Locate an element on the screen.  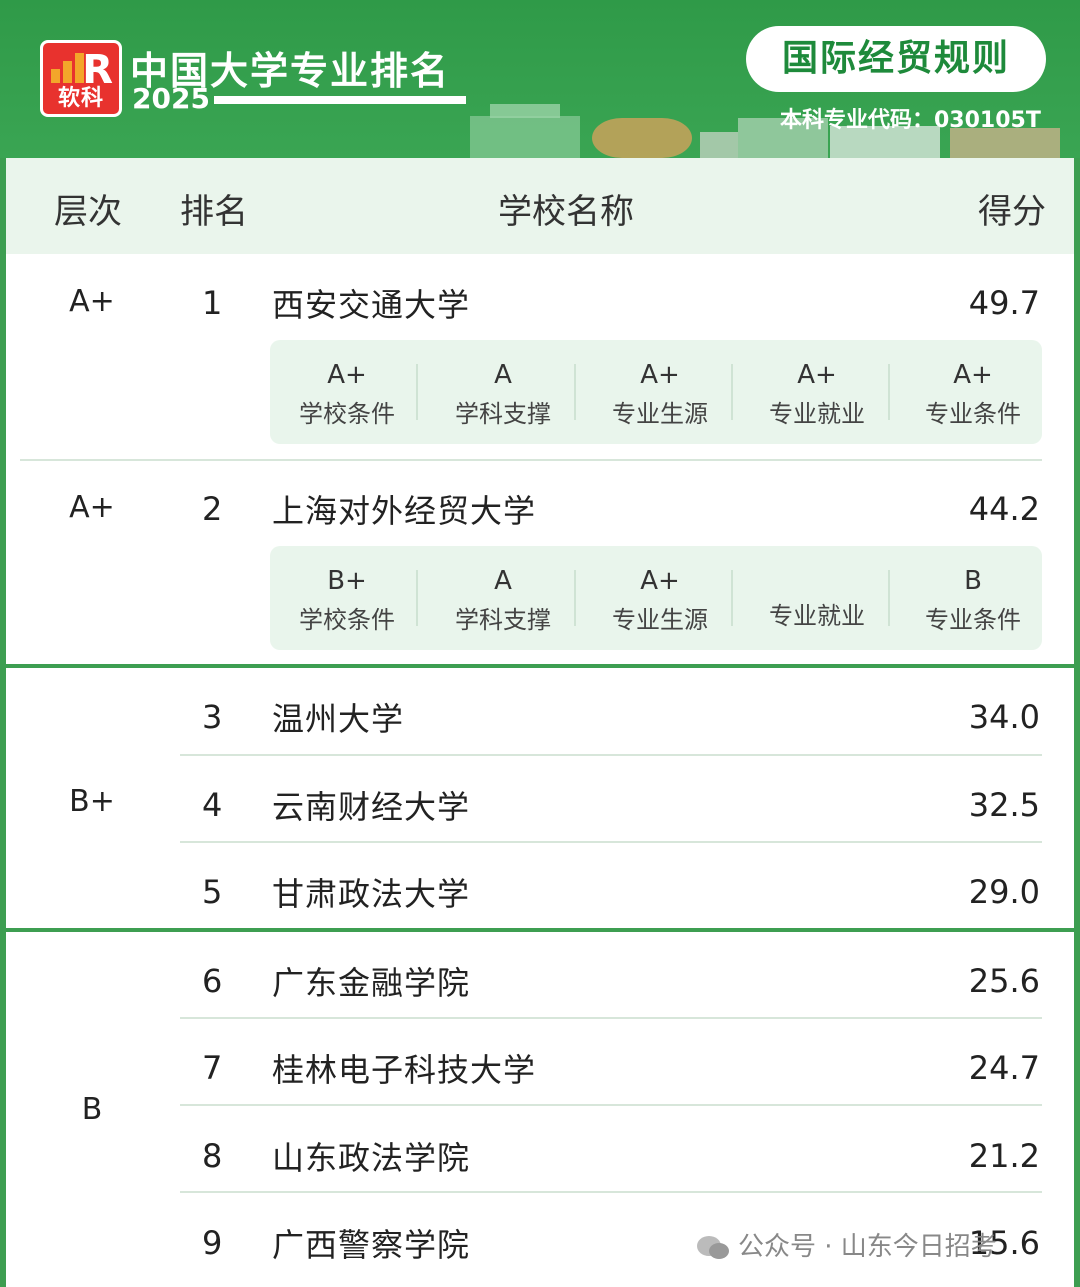
wechat-icon is located at coordinates (713, 1248).